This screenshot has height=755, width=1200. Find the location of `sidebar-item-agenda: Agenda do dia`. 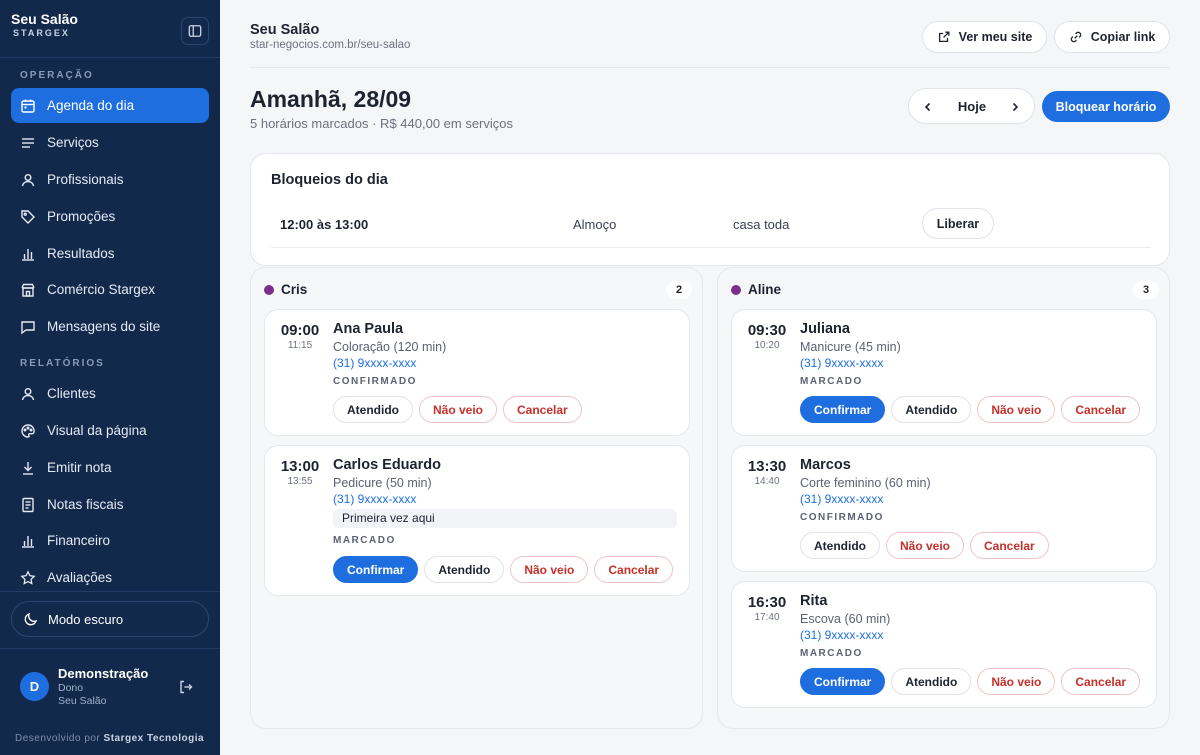

sidebar-item-agenda: Agenda do dia is located at coordinates (110, 105).